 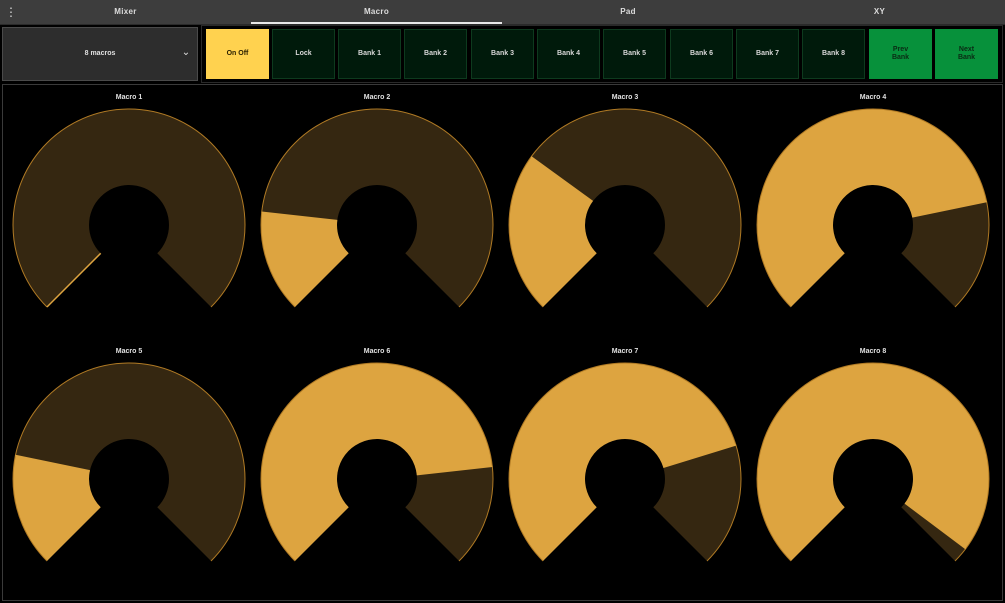 I want to click on macro-2-value-fill, so click(x=305, y=260).